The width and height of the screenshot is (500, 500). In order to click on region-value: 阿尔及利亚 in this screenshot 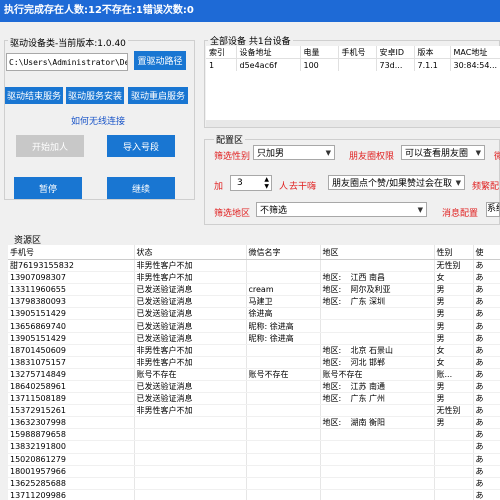, I will do `click(370, 290)`.